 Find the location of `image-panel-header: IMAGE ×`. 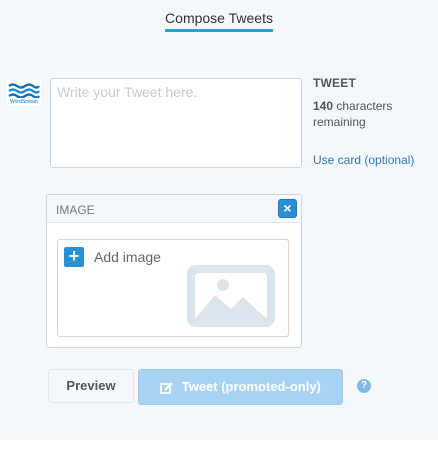

image-panel-header: IMAGE × is located at coordinates (174, 209).